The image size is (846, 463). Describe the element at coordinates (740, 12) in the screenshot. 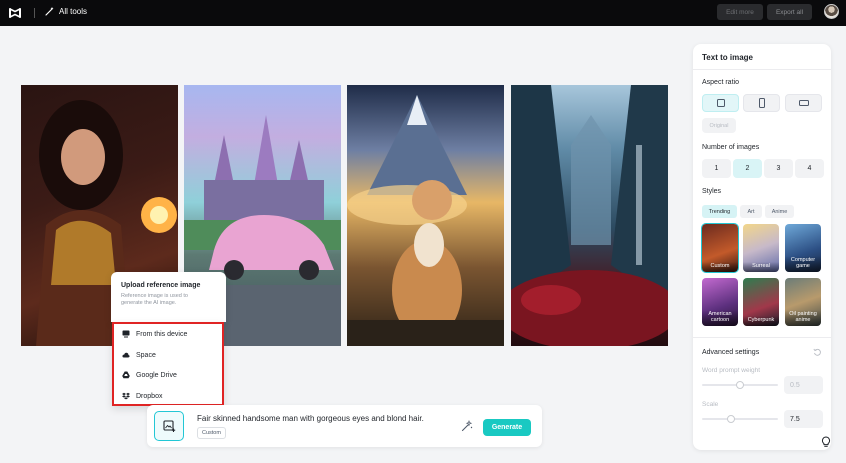

I see `edit-more-button: Edit more` at that location.